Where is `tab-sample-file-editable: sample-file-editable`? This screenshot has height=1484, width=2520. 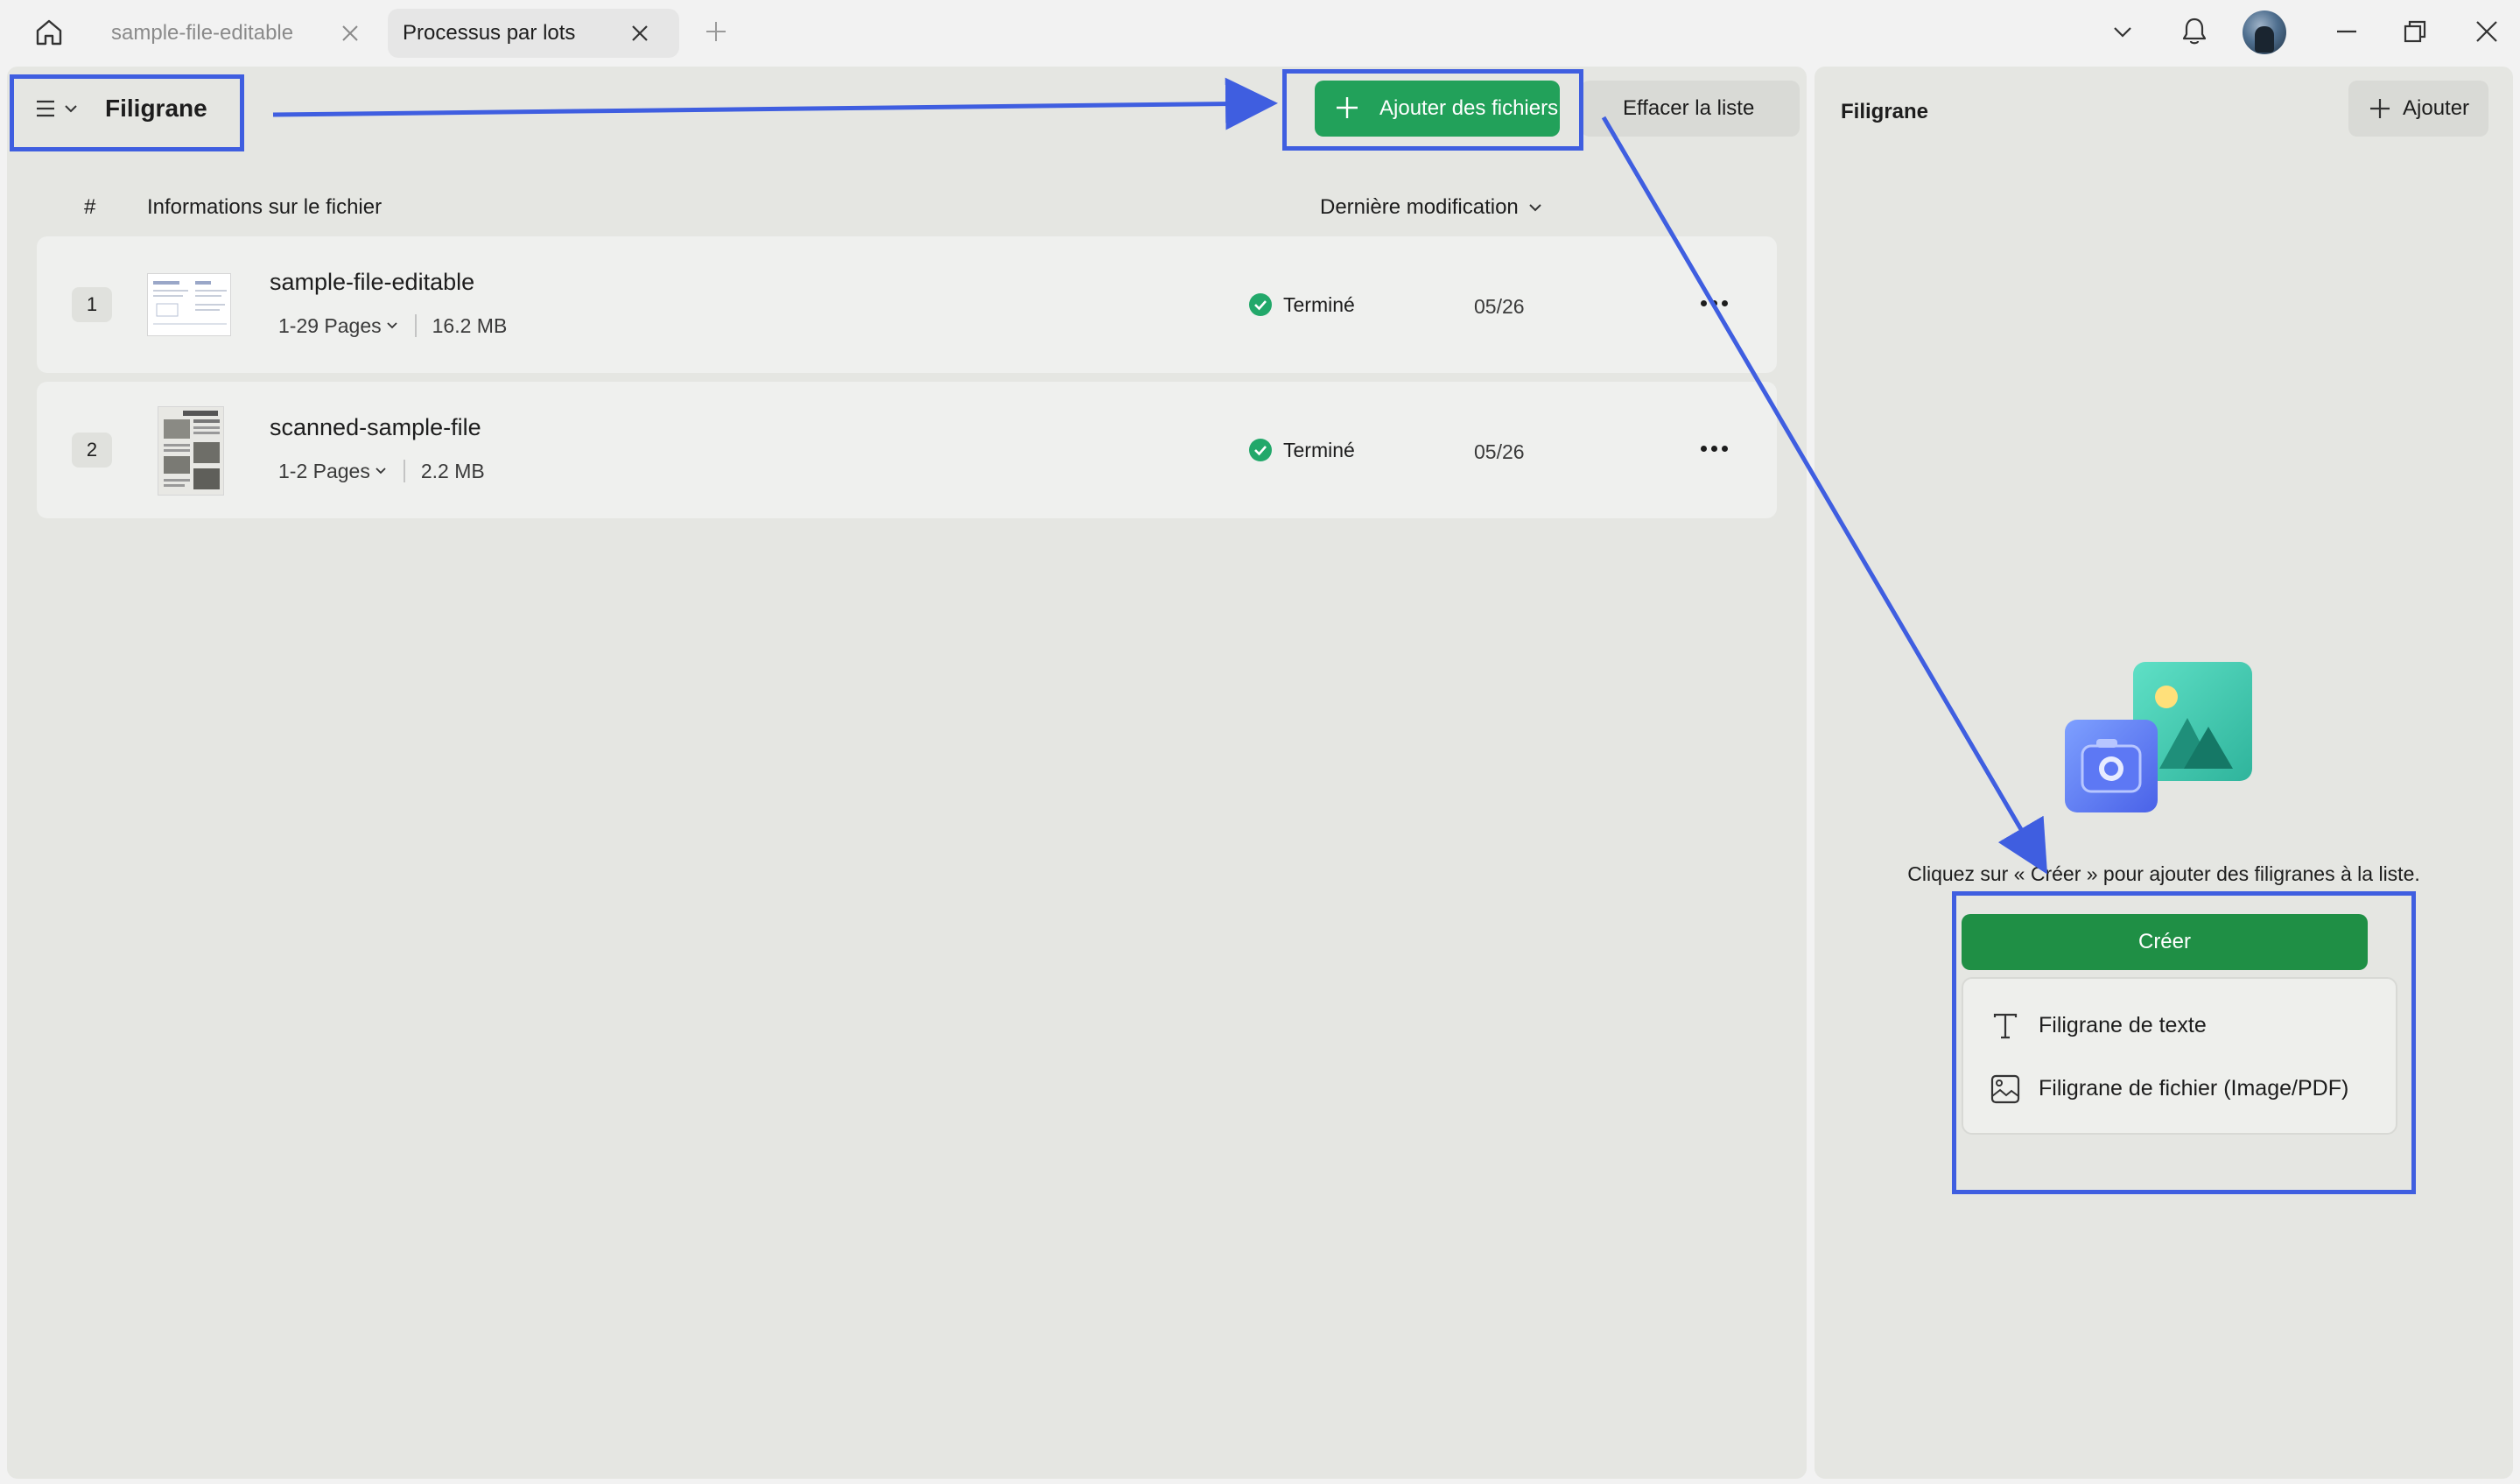
tab-sample-file-editable: sample-file-editable is located at coordinates (236, 33).